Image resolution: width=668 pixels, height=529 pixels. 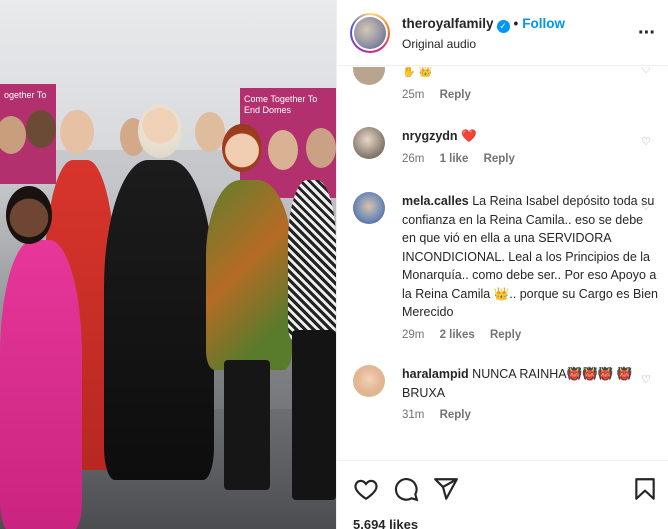 What do you see at coordinates (406, 489) in the screenshot?
I see `comment-icon` at bounding box center [406, 489].